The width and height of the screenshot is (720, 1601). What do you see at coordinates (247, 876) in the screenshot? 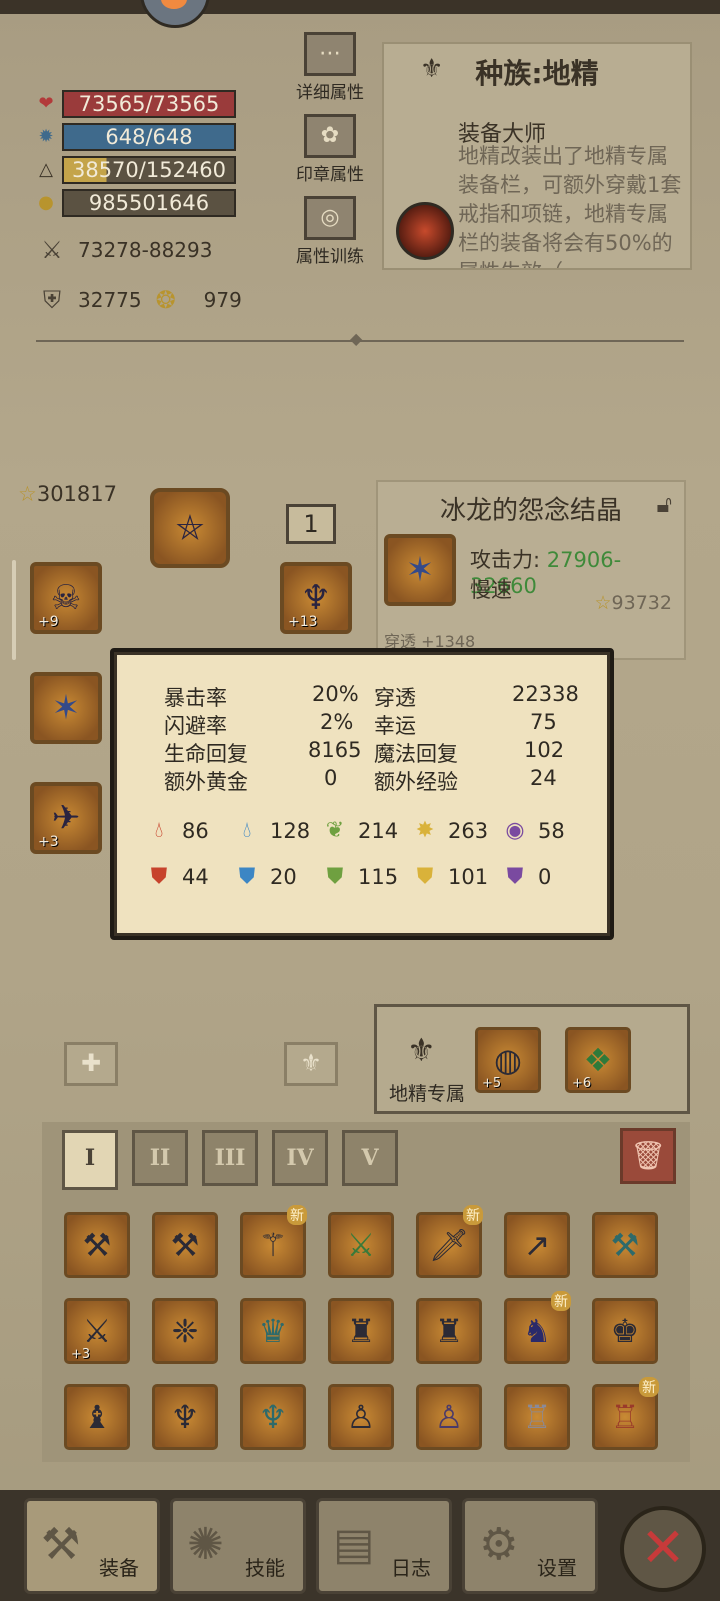
I see `water-shield-icon: ⛊` at bounding box center [247, 876].